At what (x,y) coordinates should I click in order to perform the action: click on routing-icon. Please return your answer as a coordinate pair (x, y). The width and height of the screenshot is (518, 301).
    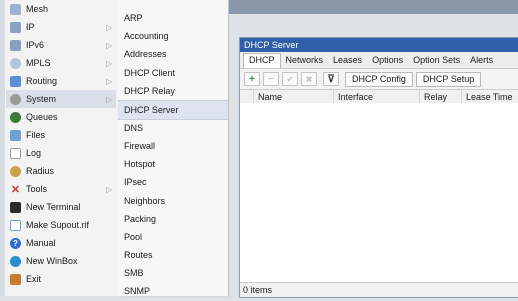
    Looking at the image, I should click on (15, 81).